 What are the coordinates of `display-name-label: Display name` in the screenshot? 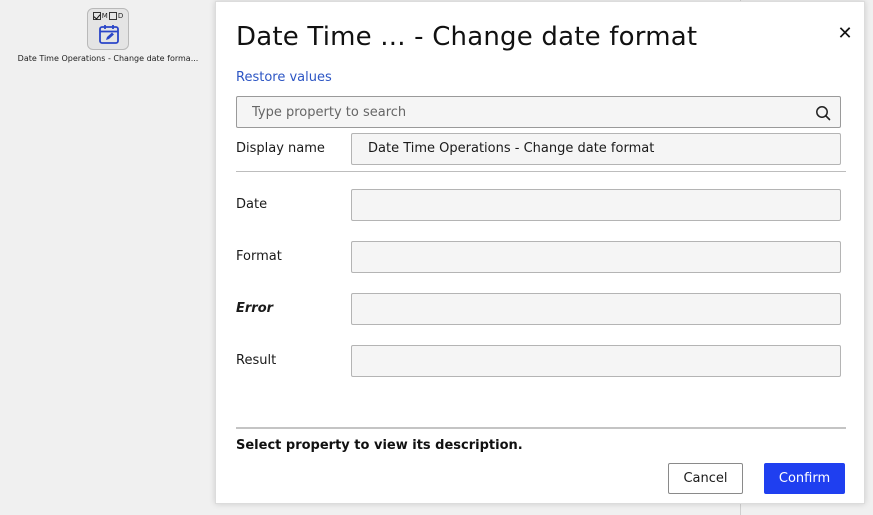 It's located at (280, 148).